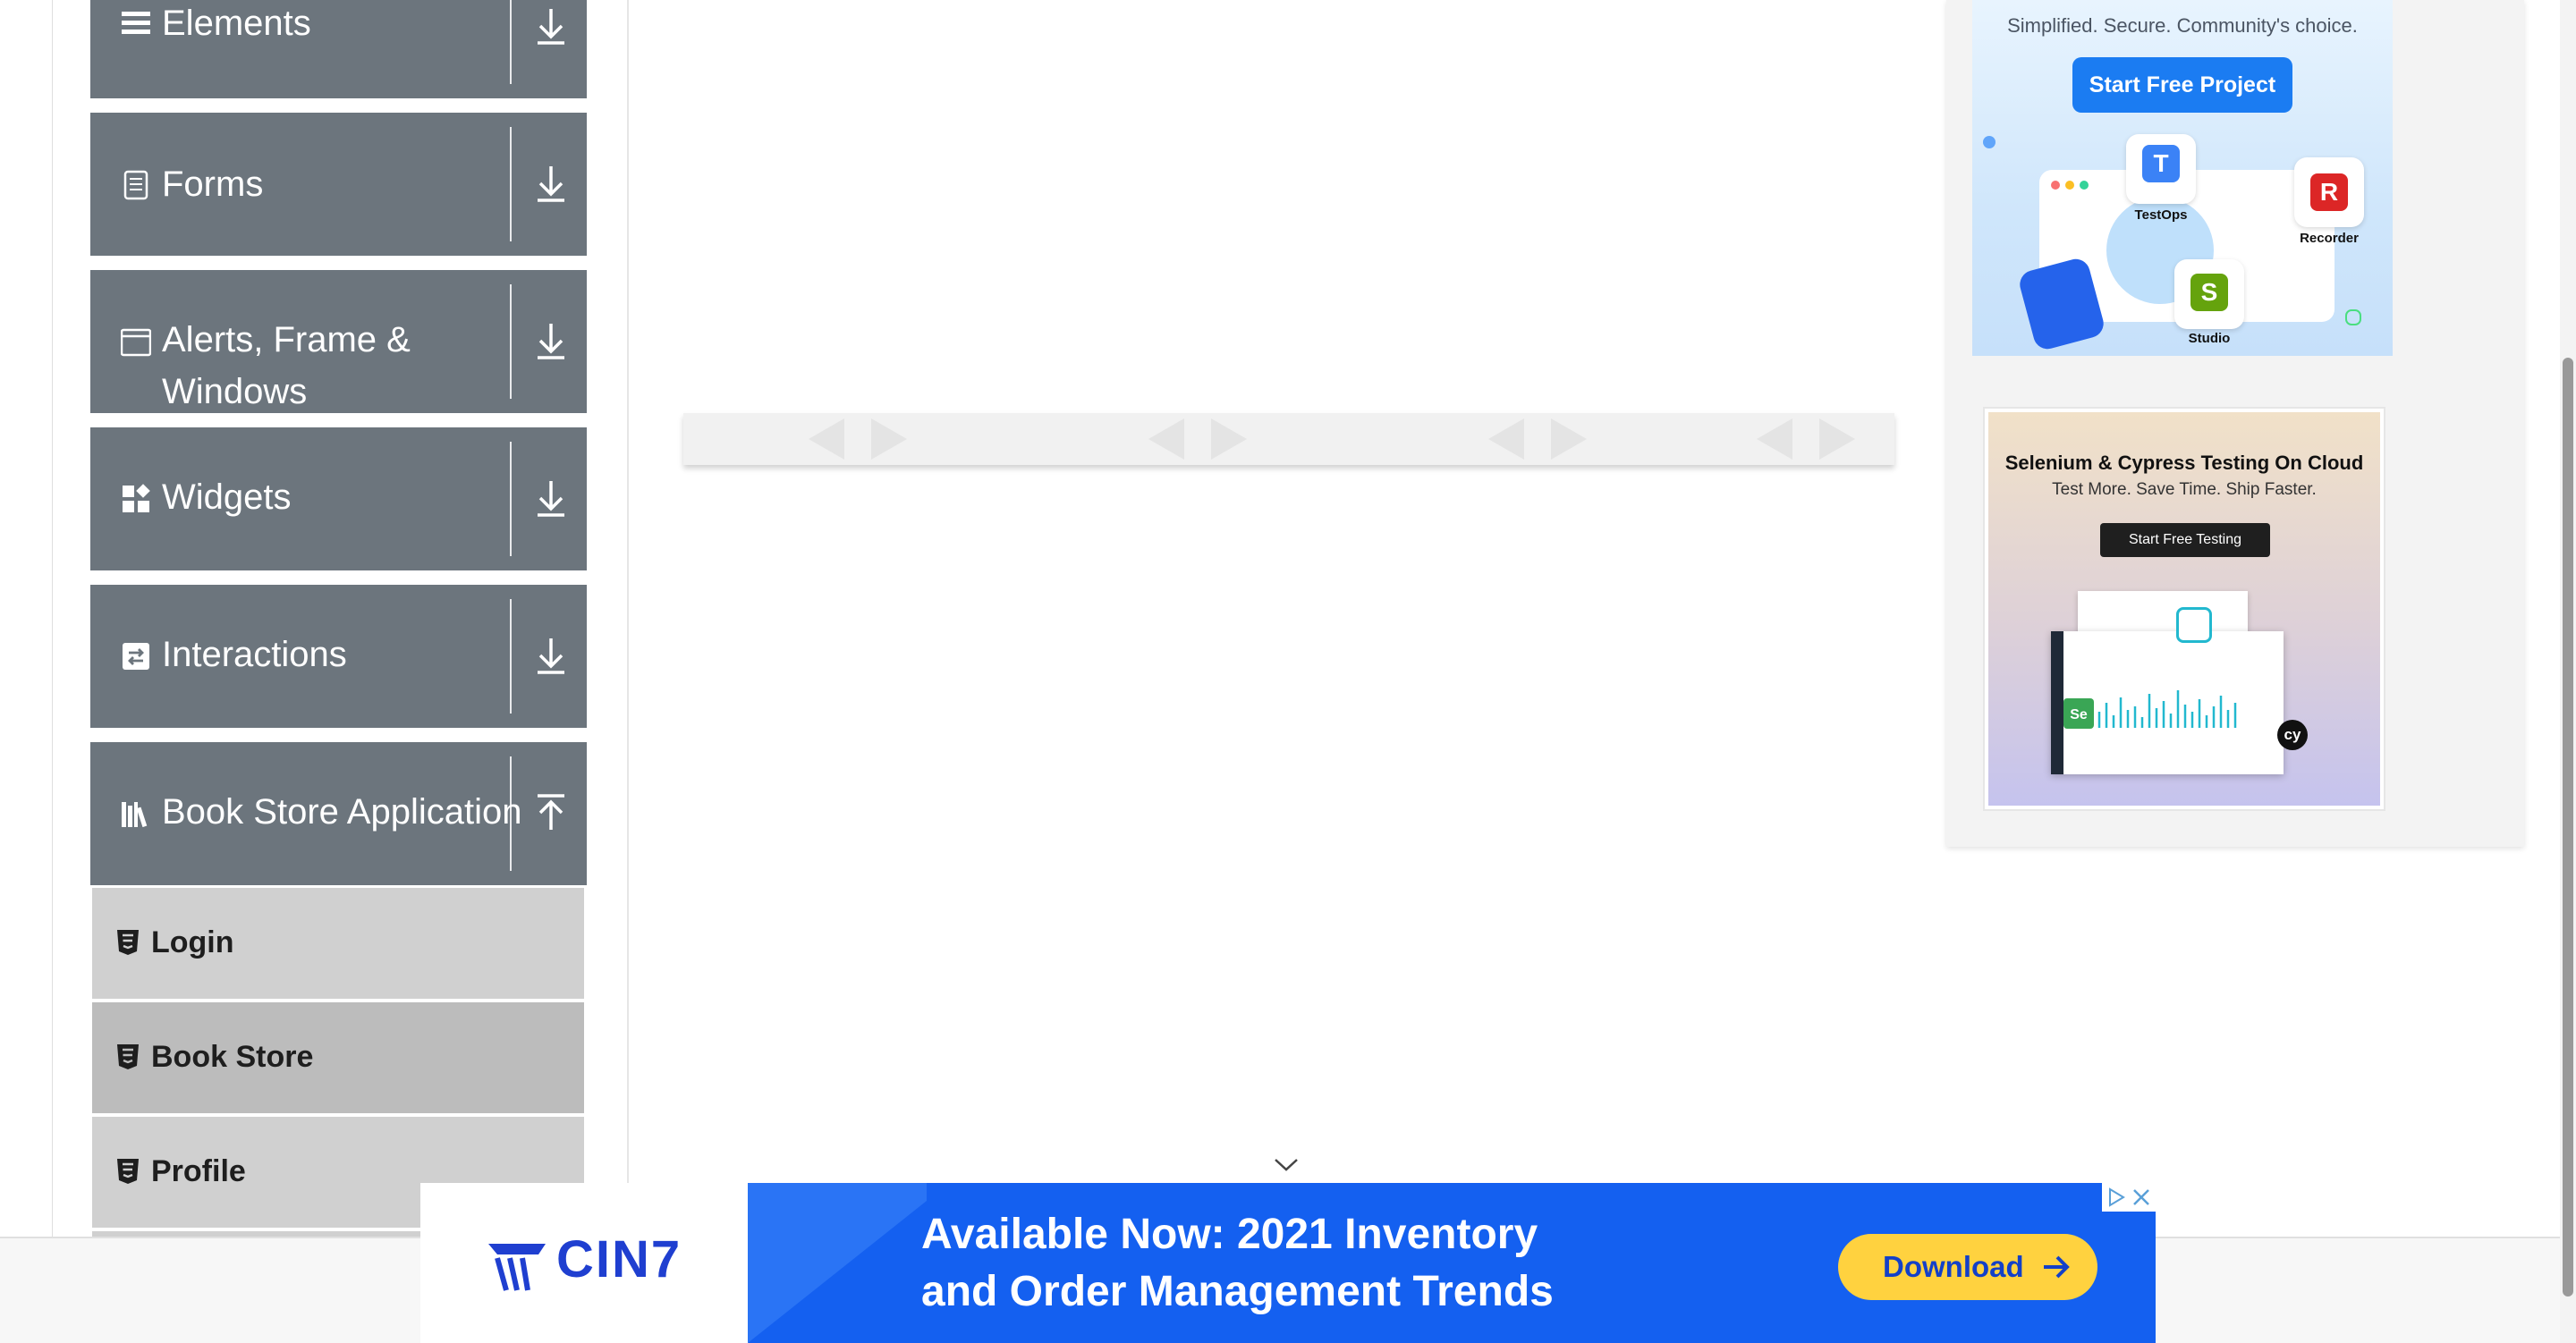 This screenshot has width=2576, height=1343. Describe the element at coordinates (342, 812) in the screenshot. I see `sidebar-group-label: Book Store Application` at that location.